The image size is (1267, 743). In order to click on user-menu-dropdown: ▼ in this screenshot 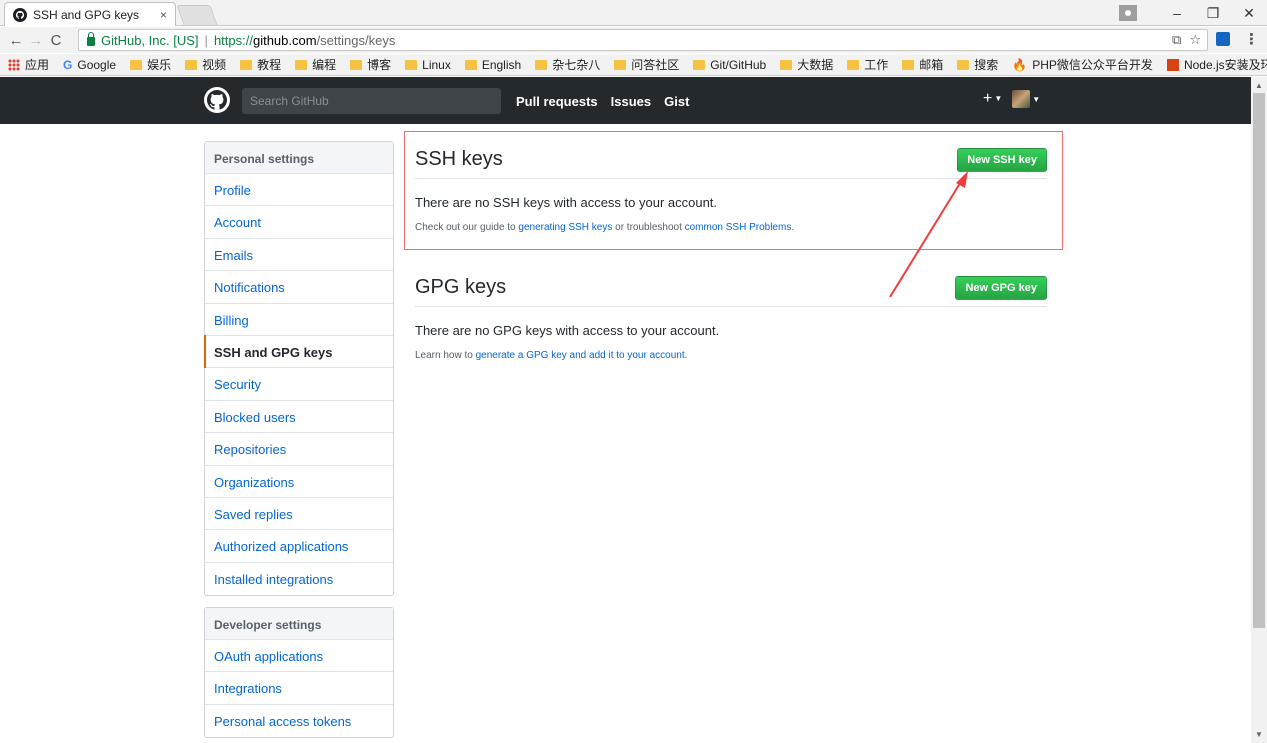, I will do `click(1026, 99)`.